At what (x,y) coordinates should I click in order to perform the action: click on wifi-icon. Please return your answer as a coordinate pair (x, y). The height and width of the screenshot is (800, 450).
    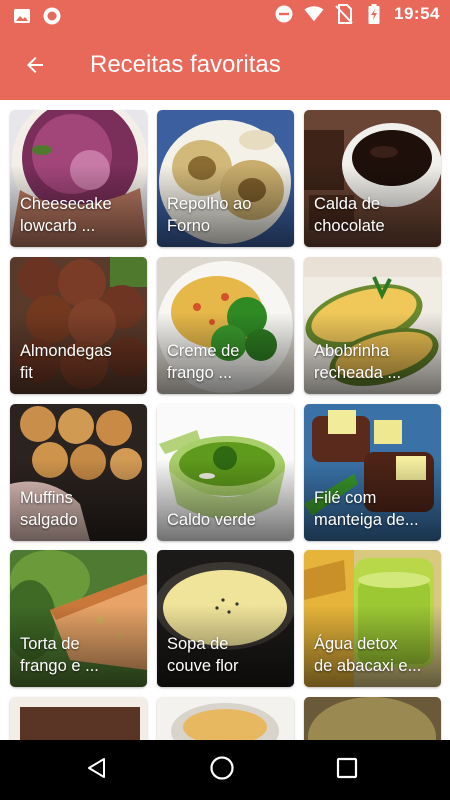
    Looking at the image, I should click on (314, 14).